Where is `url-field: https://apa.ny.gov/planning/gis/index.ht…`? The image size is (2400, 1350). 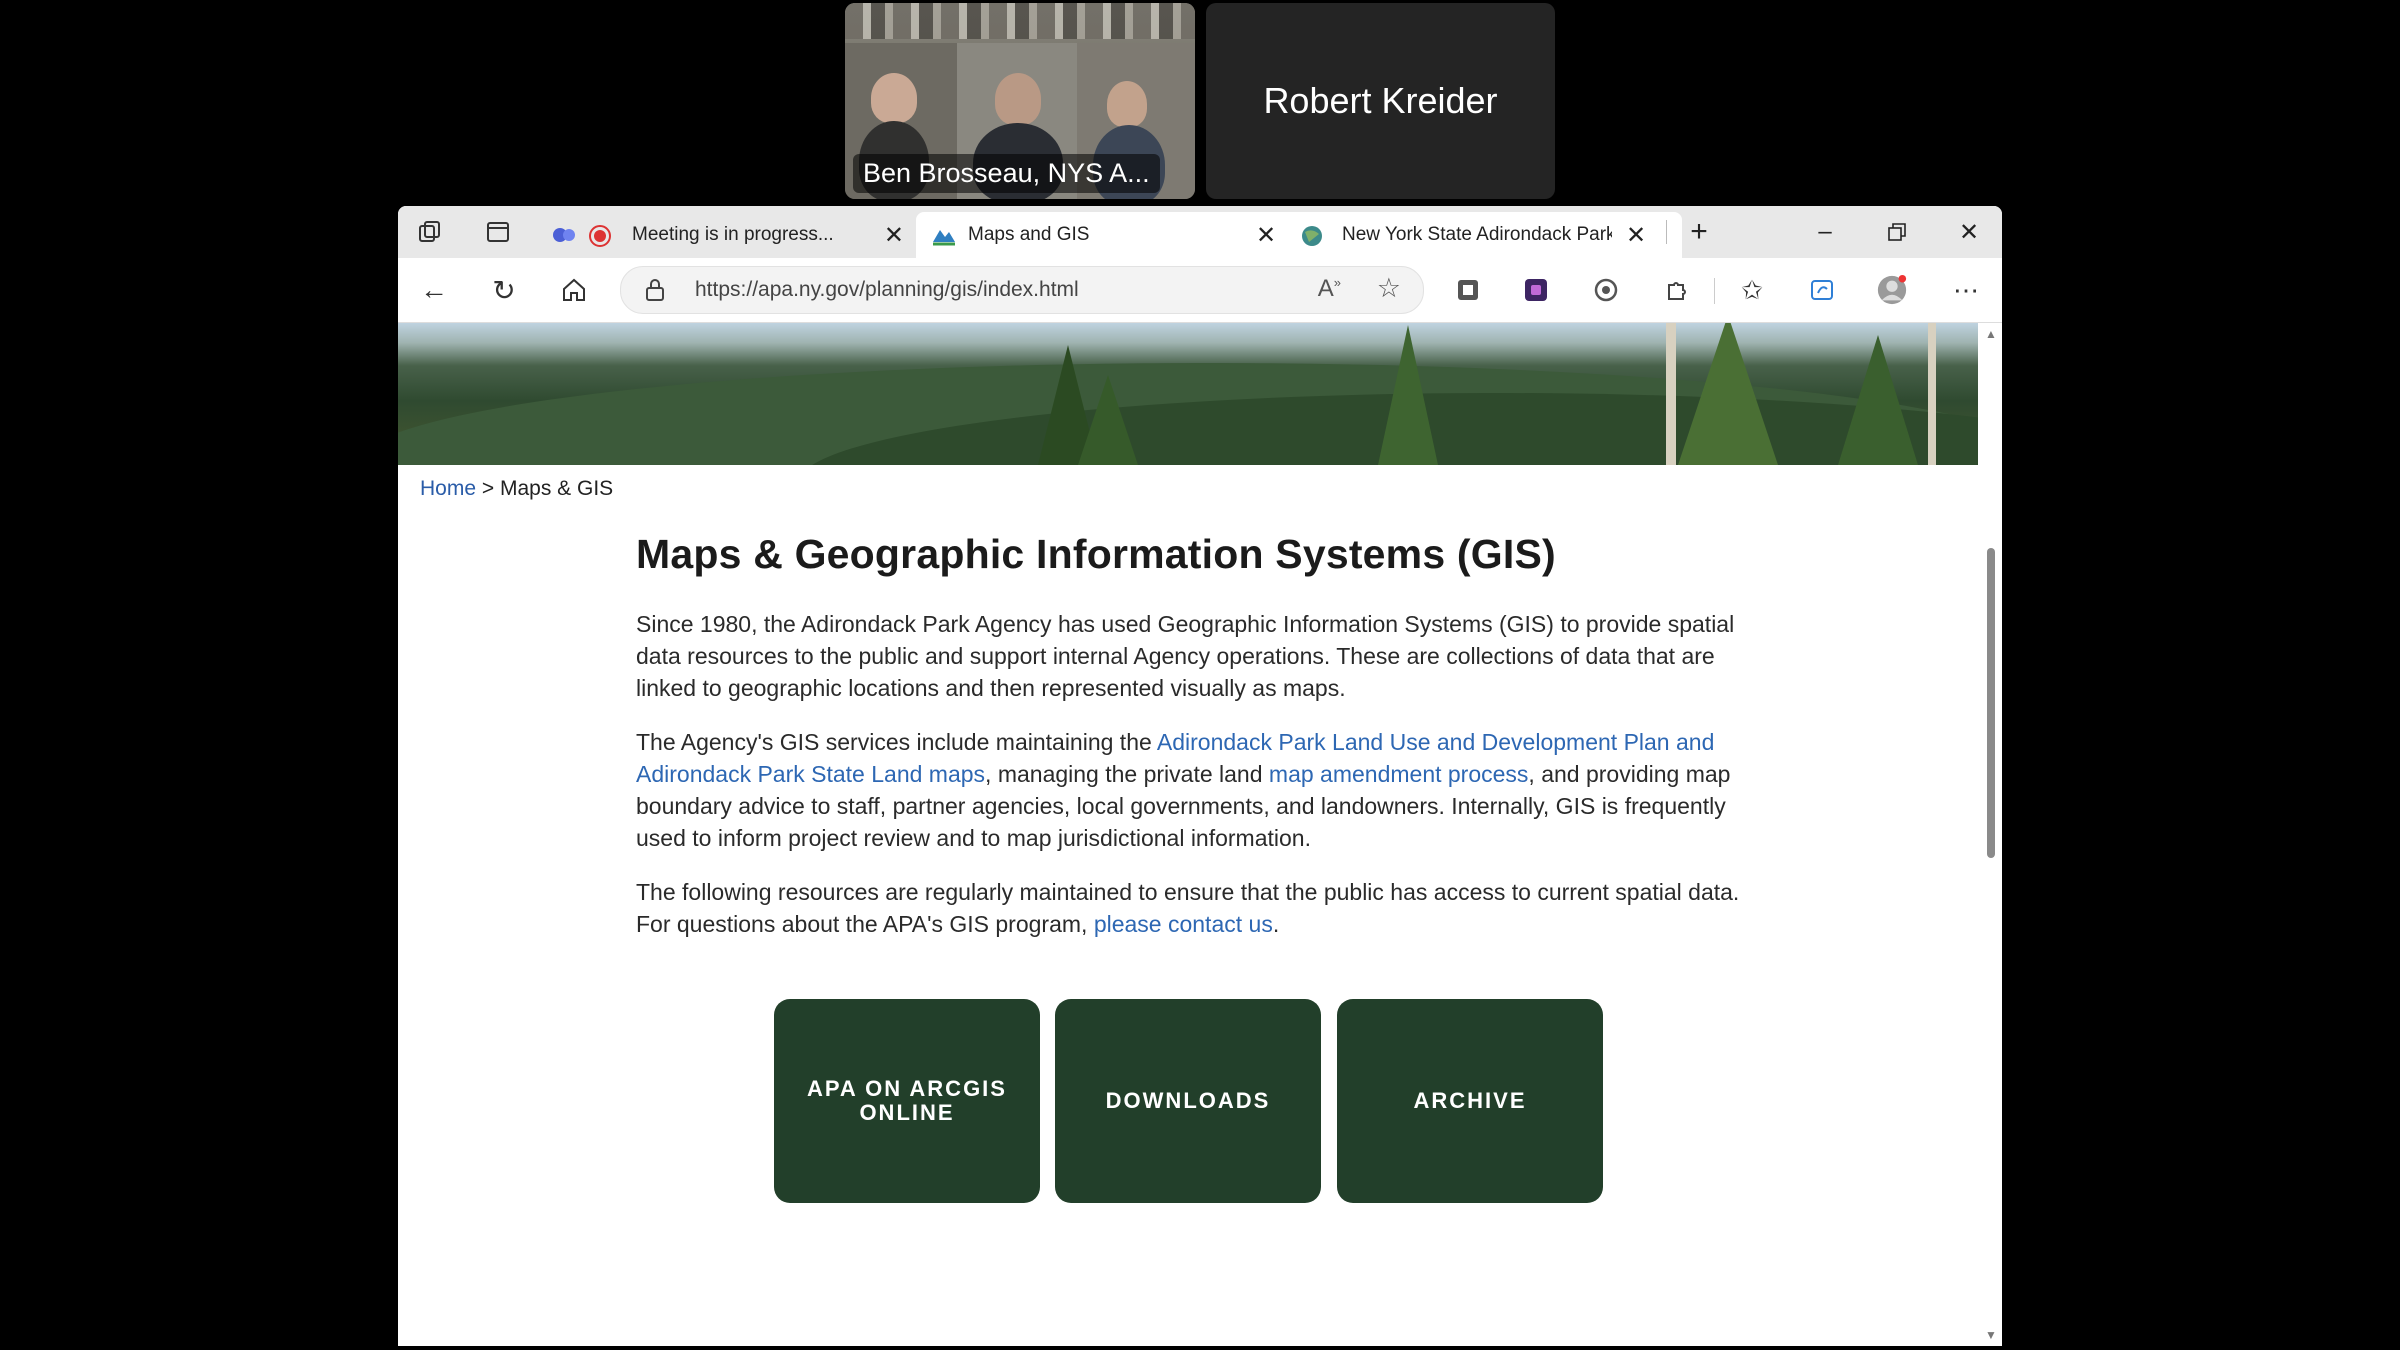
url-field: https://apa.ny.gov/planning/gis/index.ht… is located at coordinates (1022, 290).